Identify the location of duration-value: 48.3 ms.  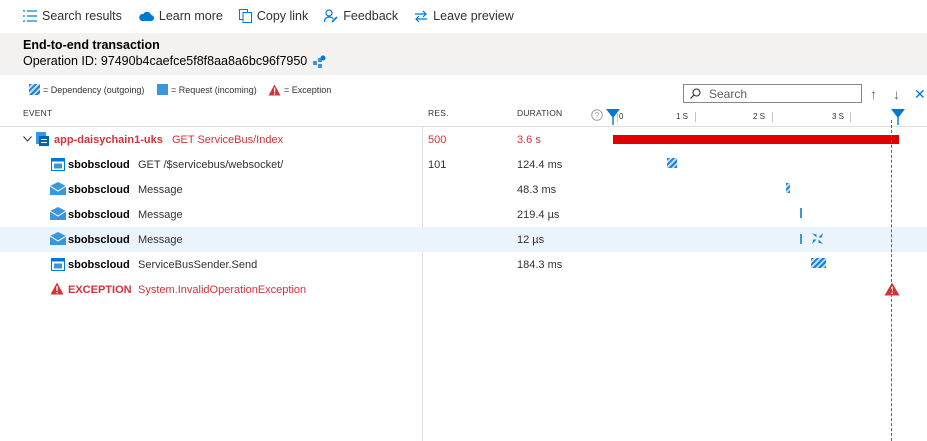
(537, 189).